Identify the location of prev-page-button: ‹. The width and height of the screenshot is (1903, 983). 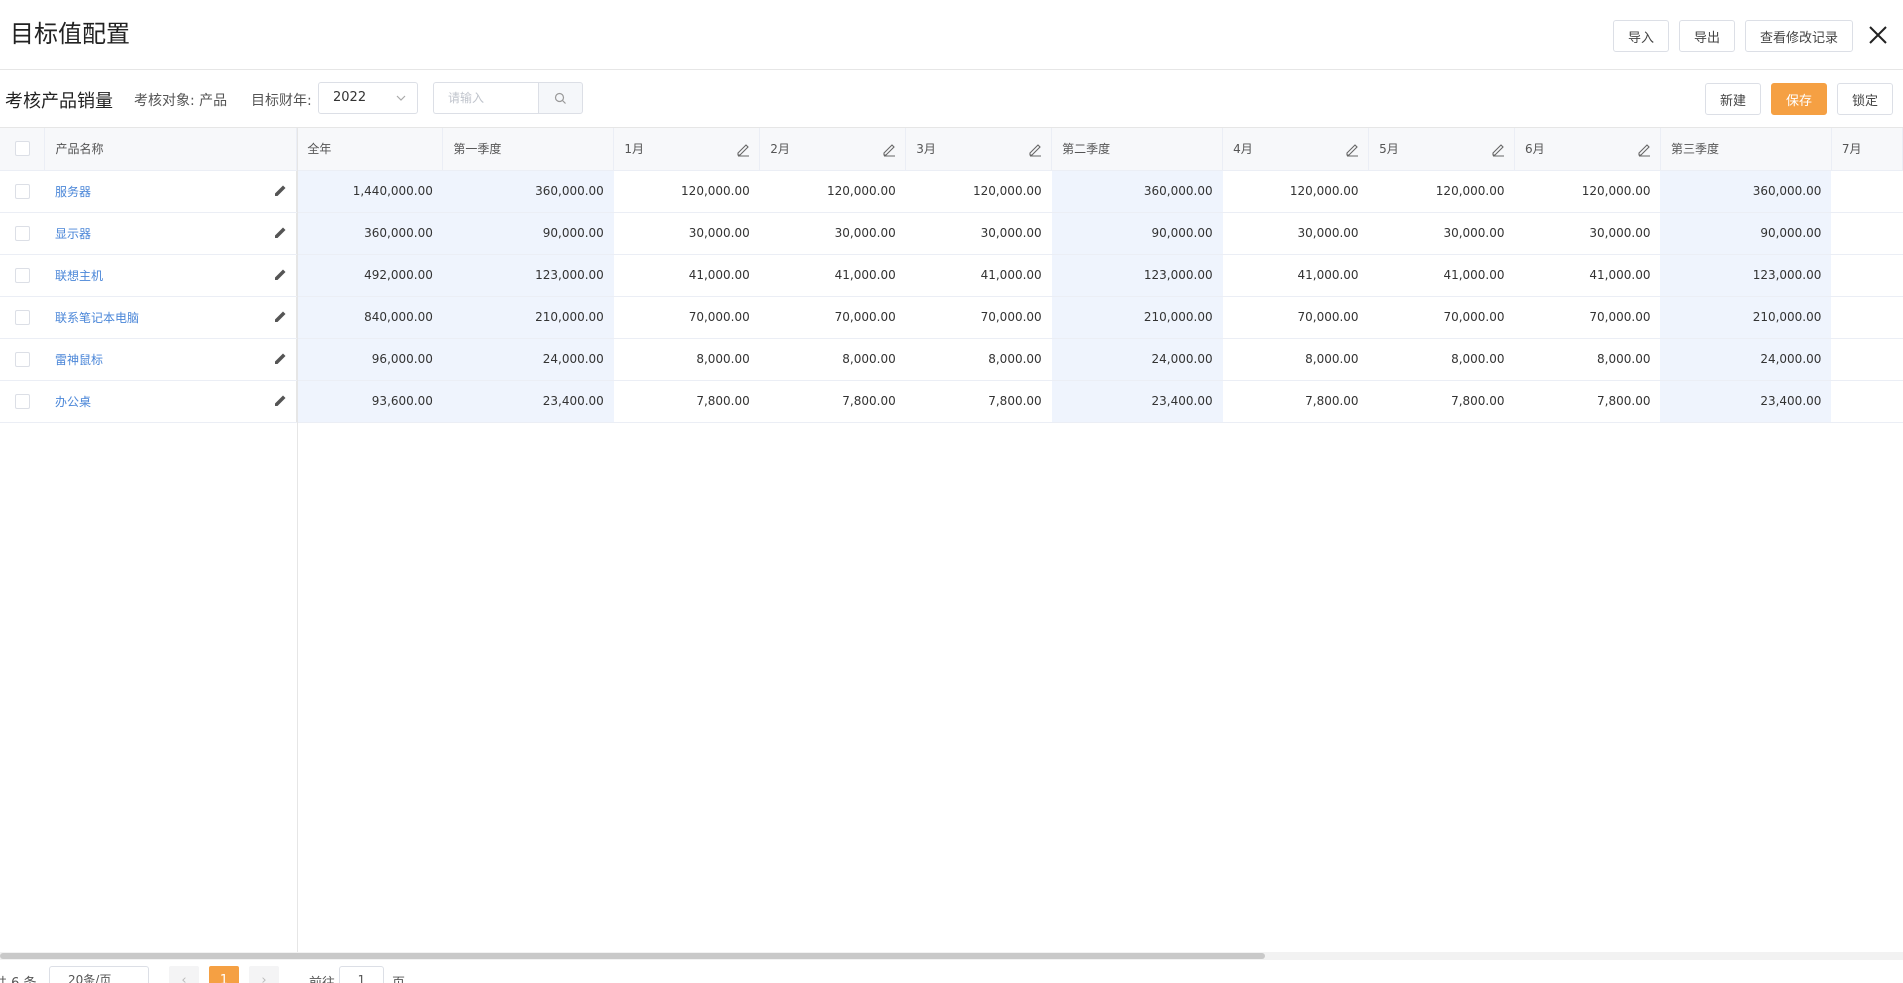
(184, 974).